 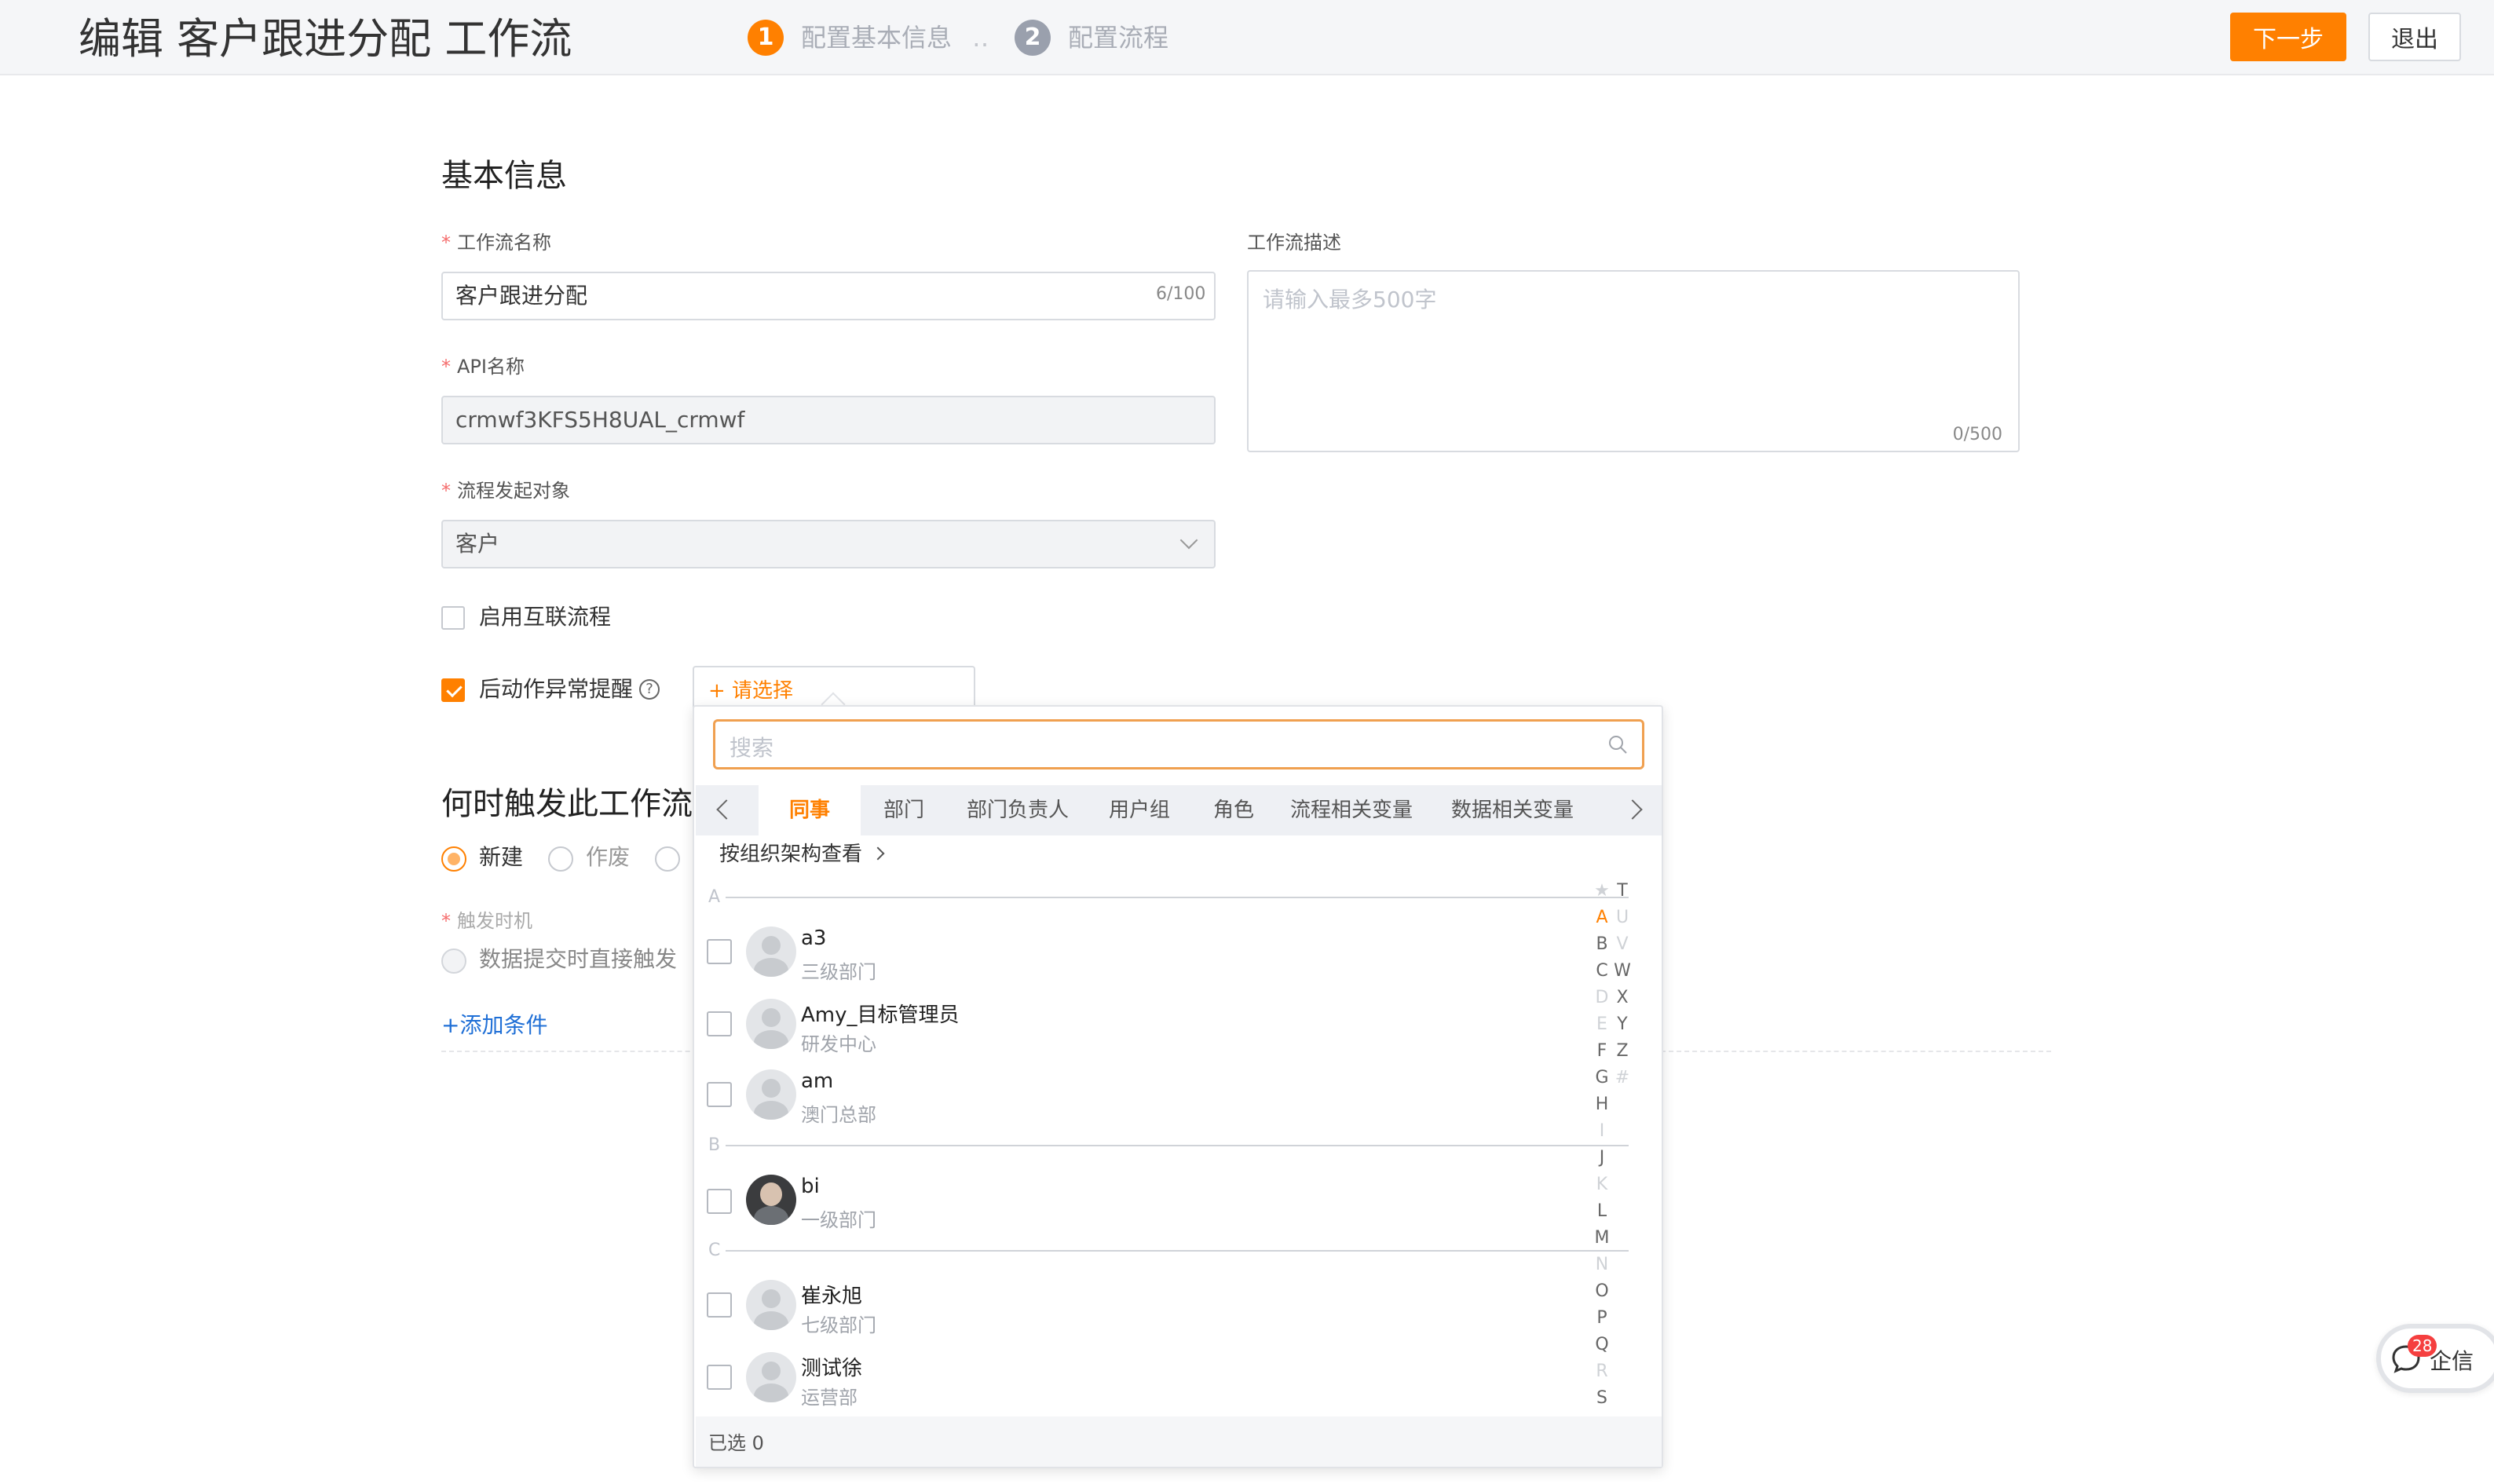 What do you see at coordinates (1602, 1238) in the screenshot?
I see `alphabet-index-letter: M` at bounding box center [1602, 1238].